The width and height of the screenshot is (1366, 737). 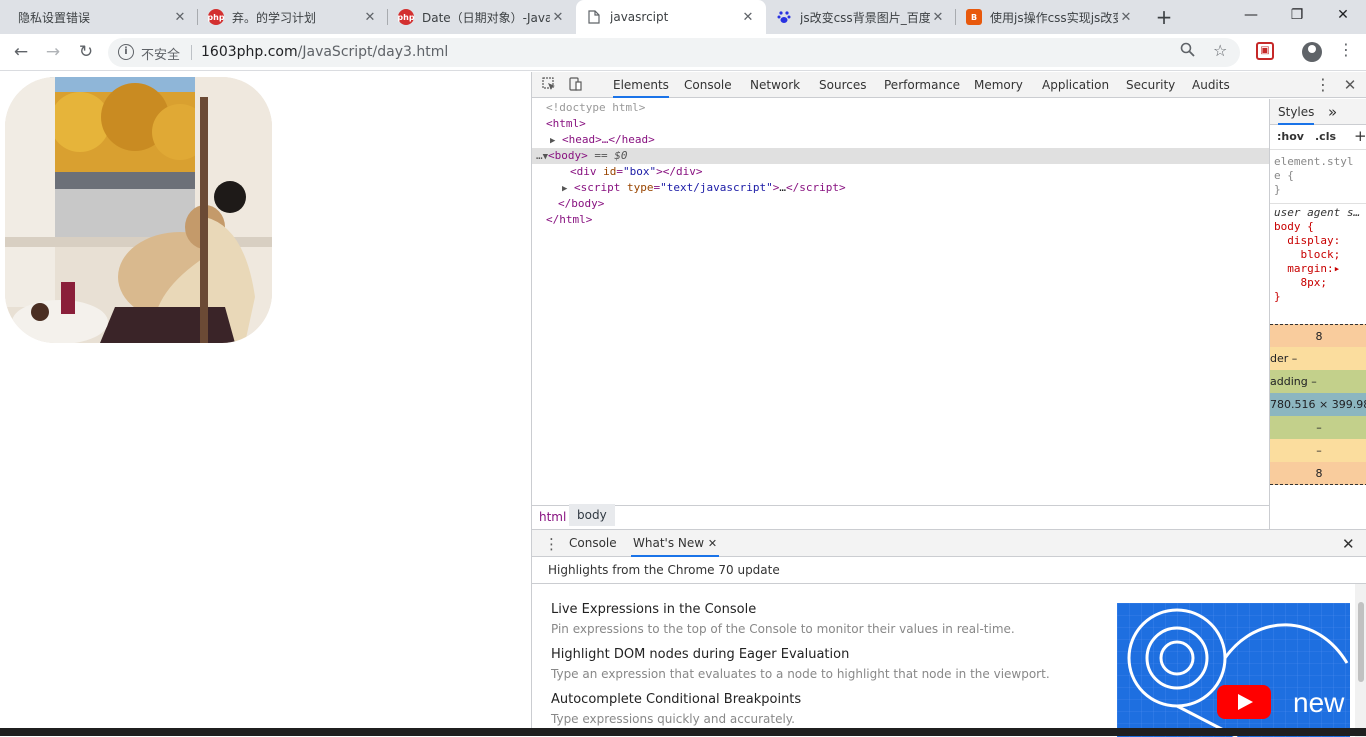 I want to click on element-style-rule: element.styl e { }, so click(x=1313, y=176).